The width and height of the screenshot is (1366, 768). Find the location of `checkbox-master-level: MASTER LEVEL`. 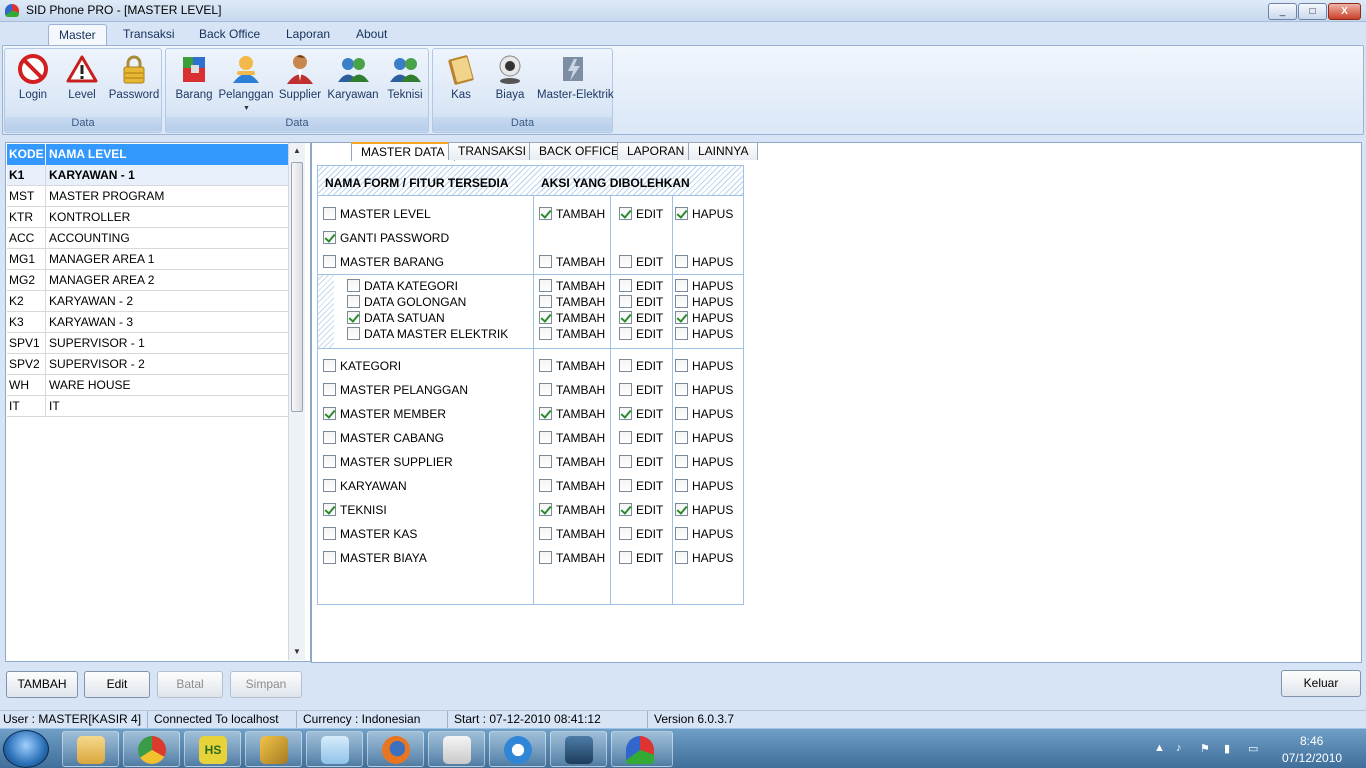

checkbox-master-level: MASTER LEVEL is located at coordinates (377, 214).